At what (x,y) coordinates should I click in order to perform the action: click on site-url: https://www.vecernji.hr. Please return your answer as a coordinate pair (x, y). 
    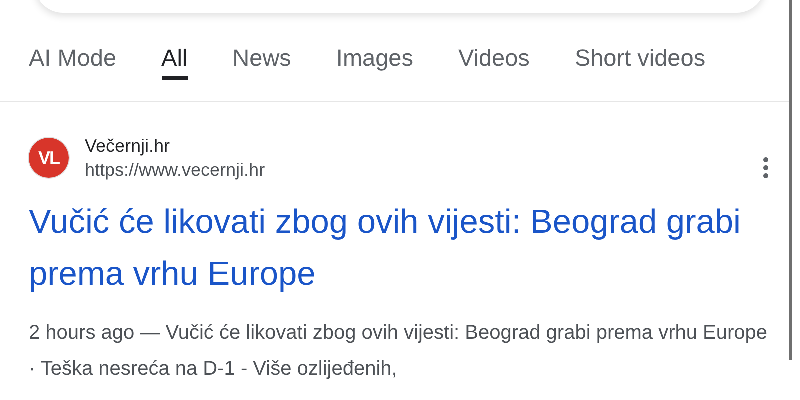
    Looking at the image, I should click on (175, 170).